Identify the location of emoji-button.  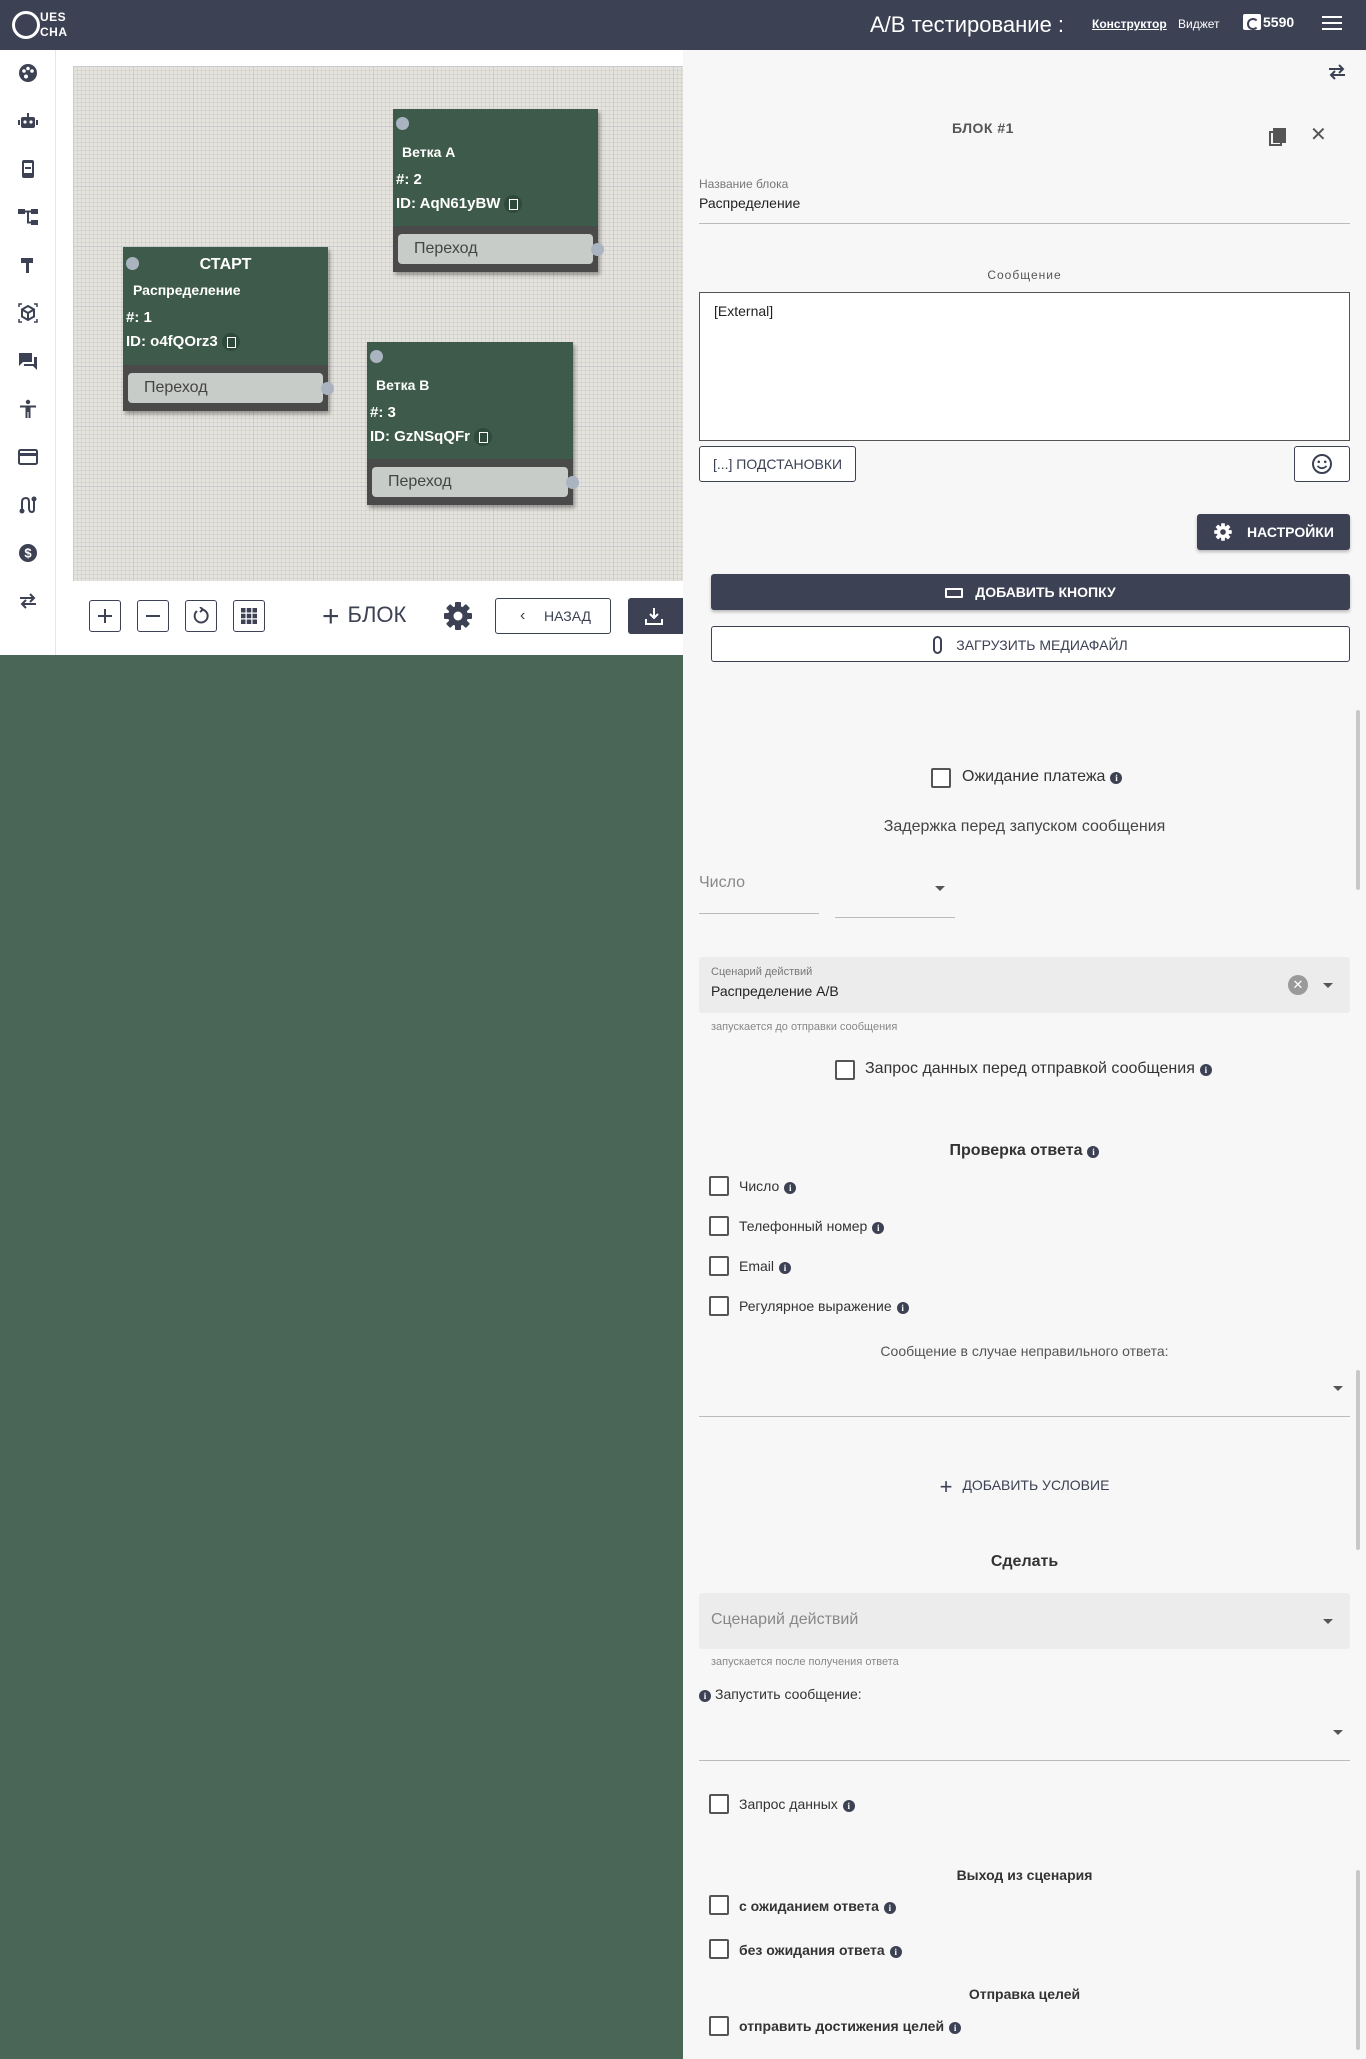
(1322, 464).